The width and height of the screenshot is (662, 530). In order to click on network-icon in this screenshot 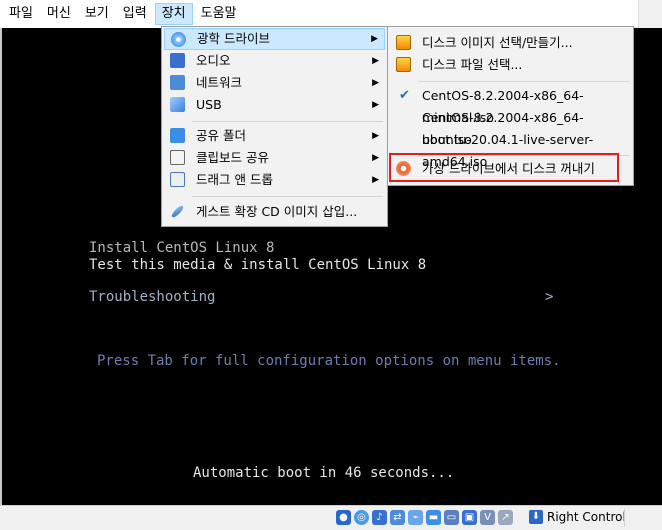, I will do `click(177, 82)`.